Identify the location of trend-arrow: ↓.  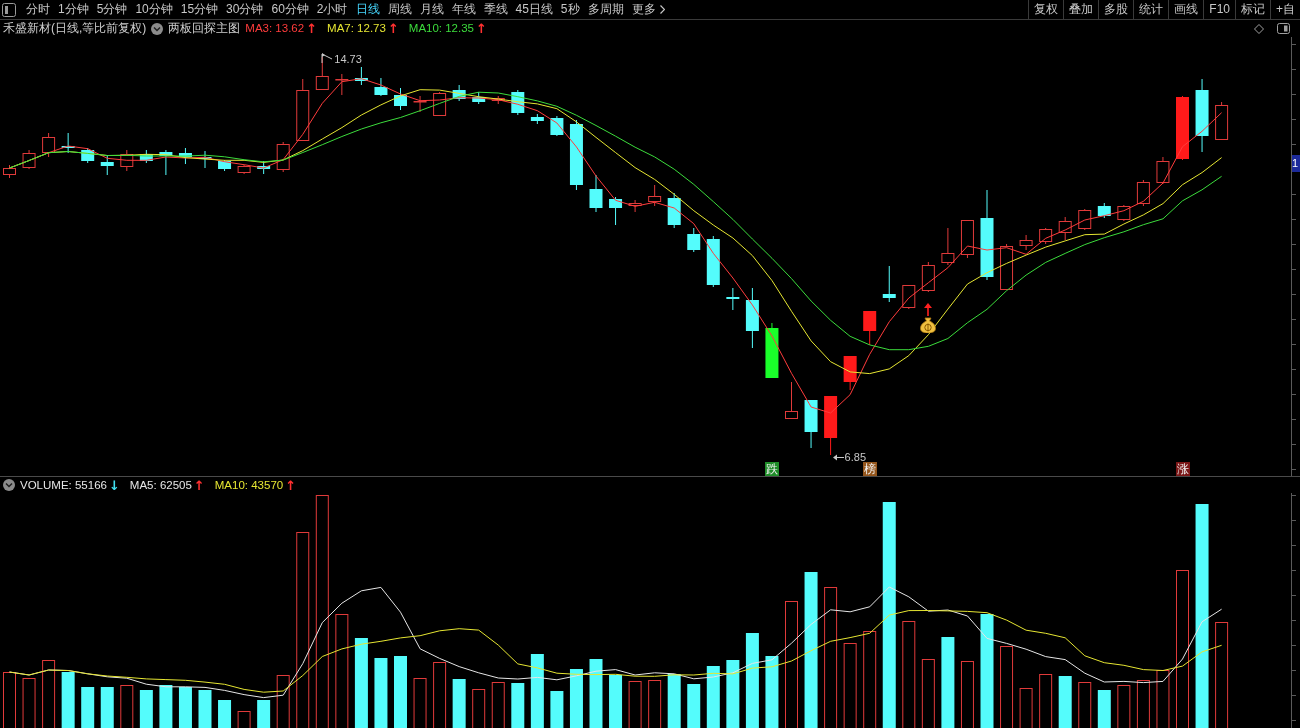
(114, 485).